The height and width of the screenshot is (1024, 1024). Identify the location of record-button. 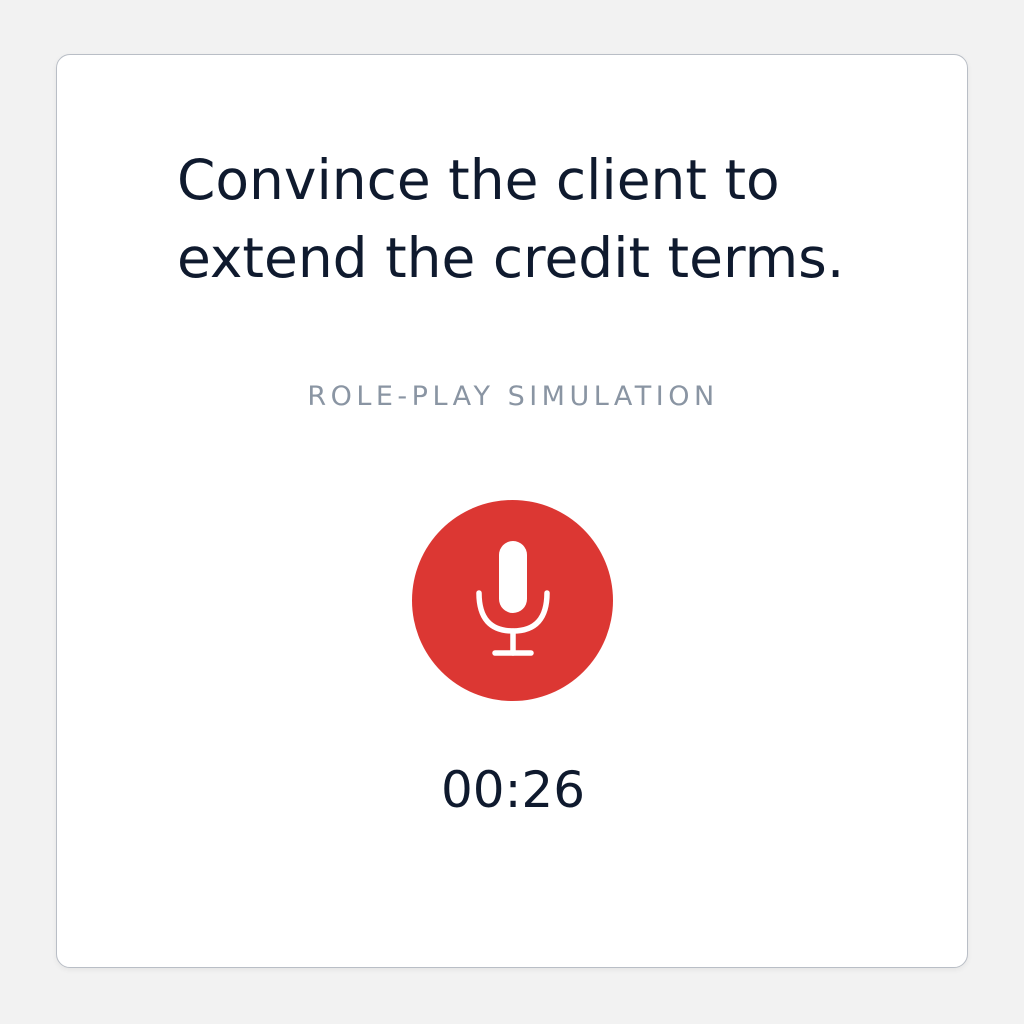
(512, 600).